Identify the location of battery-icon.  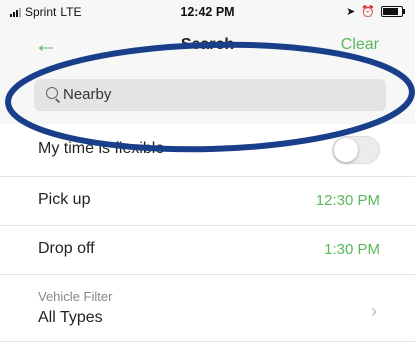
(393, 11).